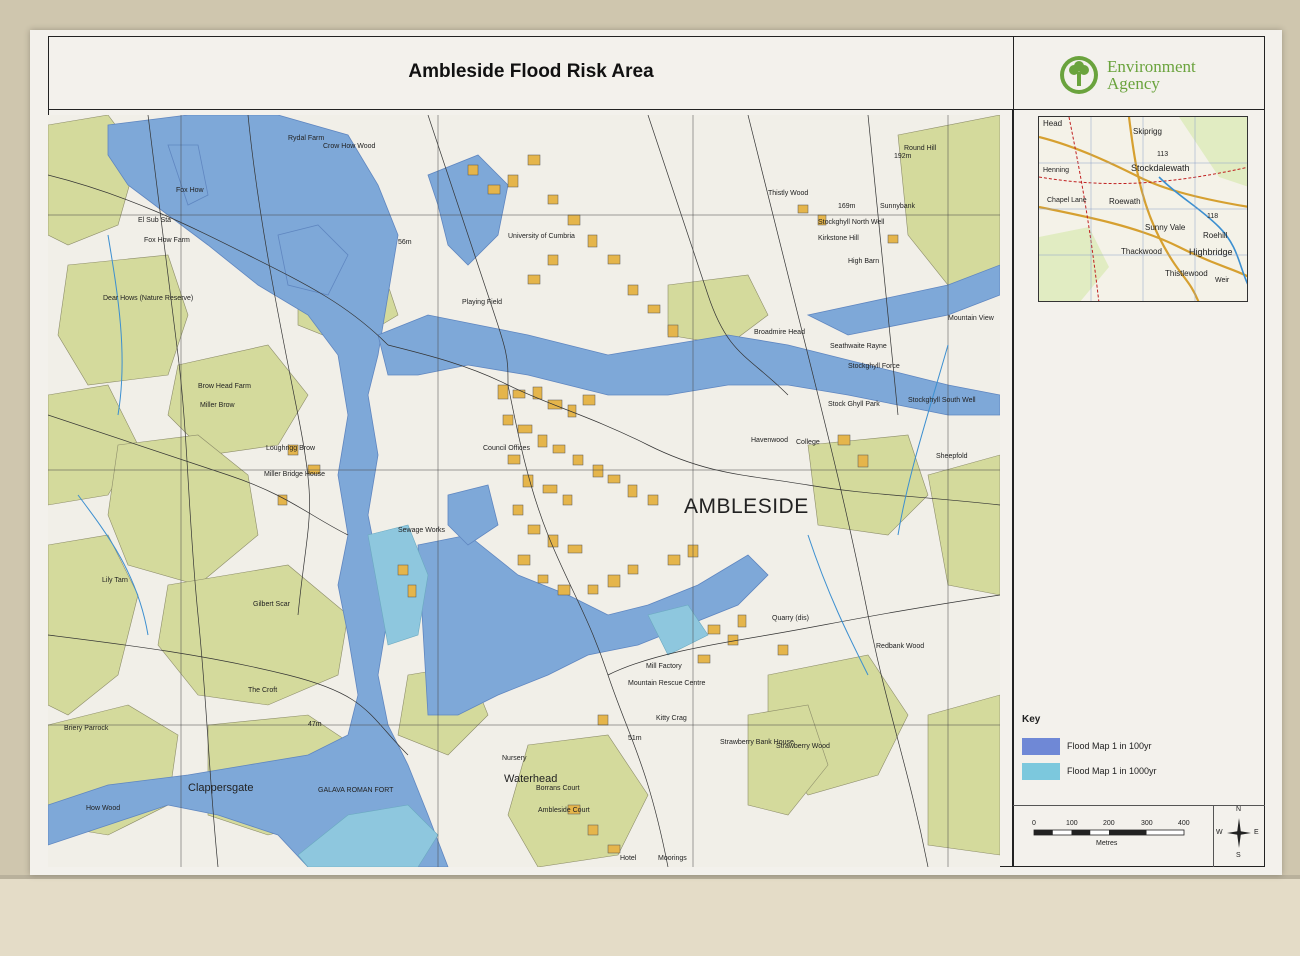 The width and height of the screenshot is (1300, 956). I want to click on organization-name-line-1: Environment, so click(1151, 66).